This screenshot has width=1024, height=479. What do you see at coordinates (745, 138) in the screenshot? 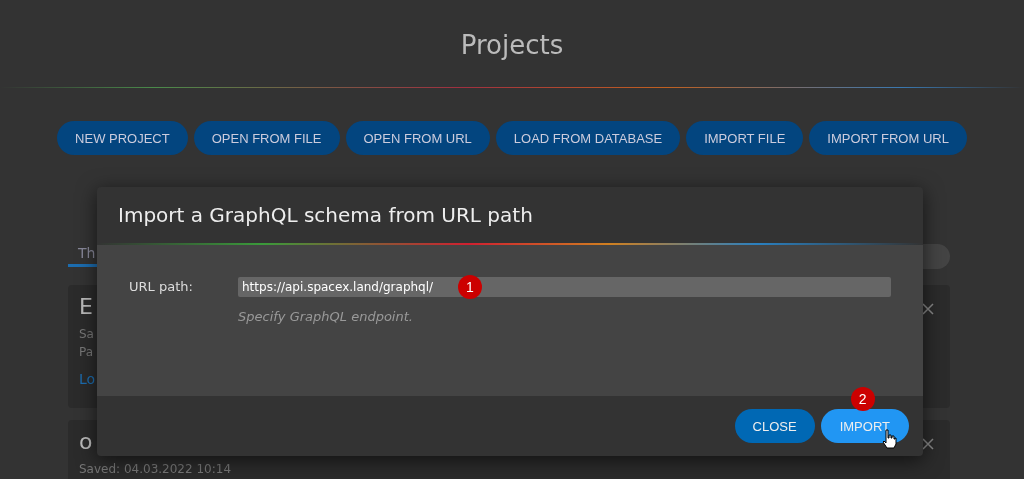
I see `toolbar-button: IMPORT FILE` at bounding box center [745, 138].